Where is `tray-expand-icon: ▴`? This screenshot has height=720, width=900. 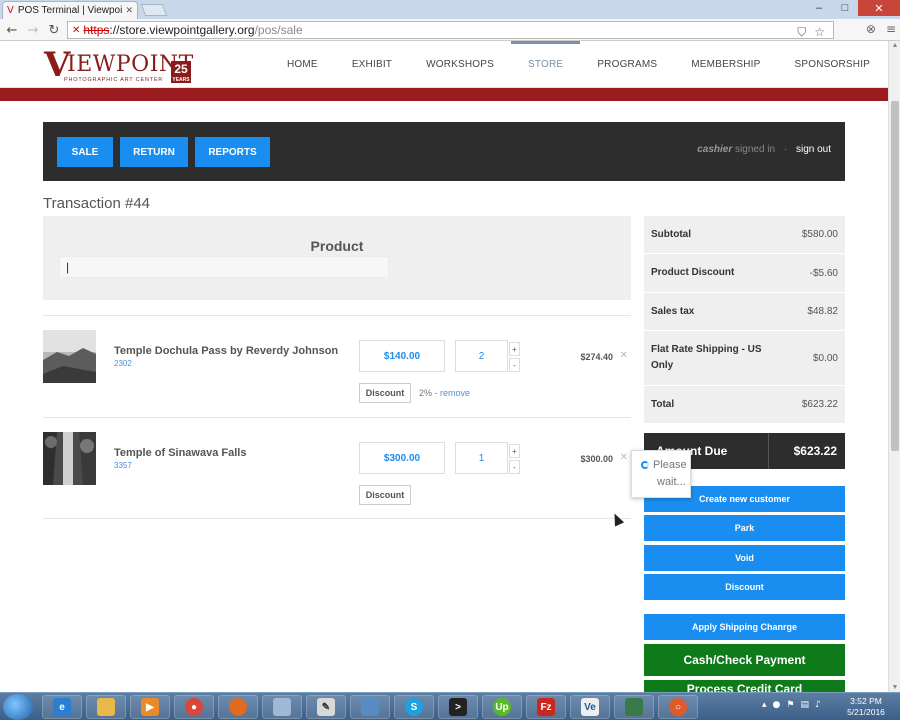 tray-expand-icon: ▴ is located at coordinates (764, 705).